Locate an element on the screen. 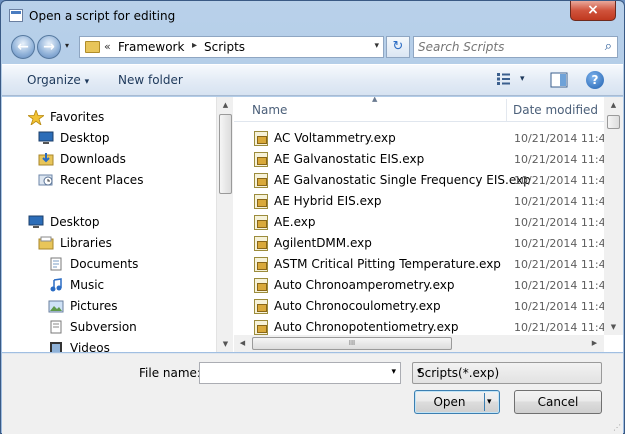 This screenshot has width=625, height=434. view-dropdown-icon: ▾ is located at coordinates (522, 79).